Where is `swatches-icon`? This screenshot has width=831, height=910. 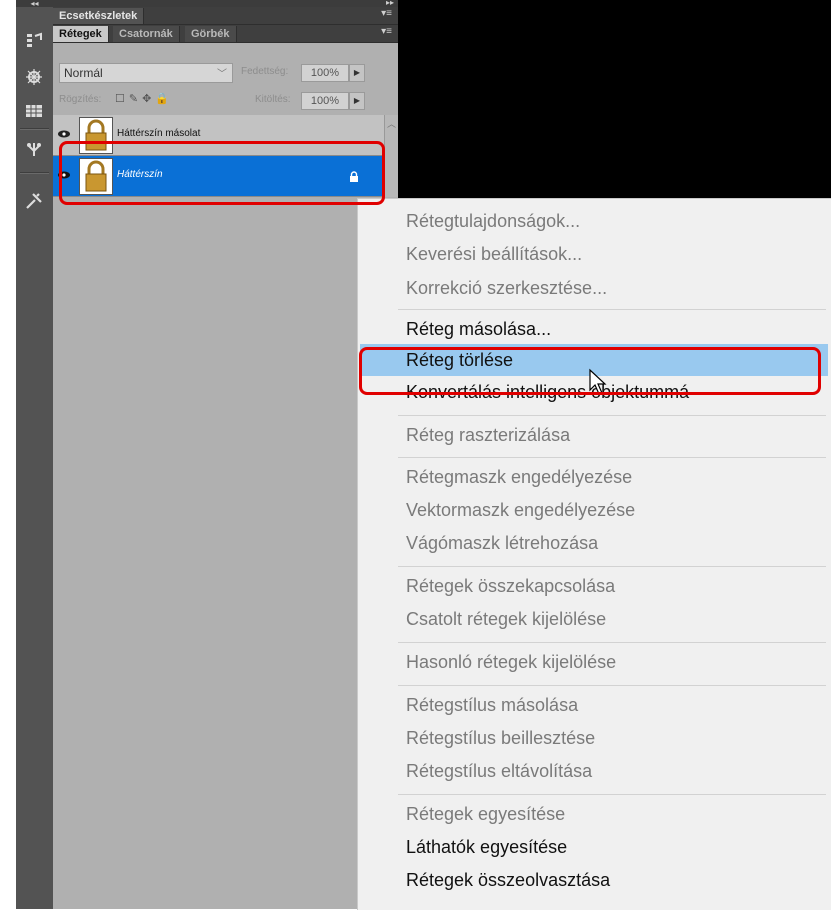
swatches-icon is located at coordinates (34, 111).